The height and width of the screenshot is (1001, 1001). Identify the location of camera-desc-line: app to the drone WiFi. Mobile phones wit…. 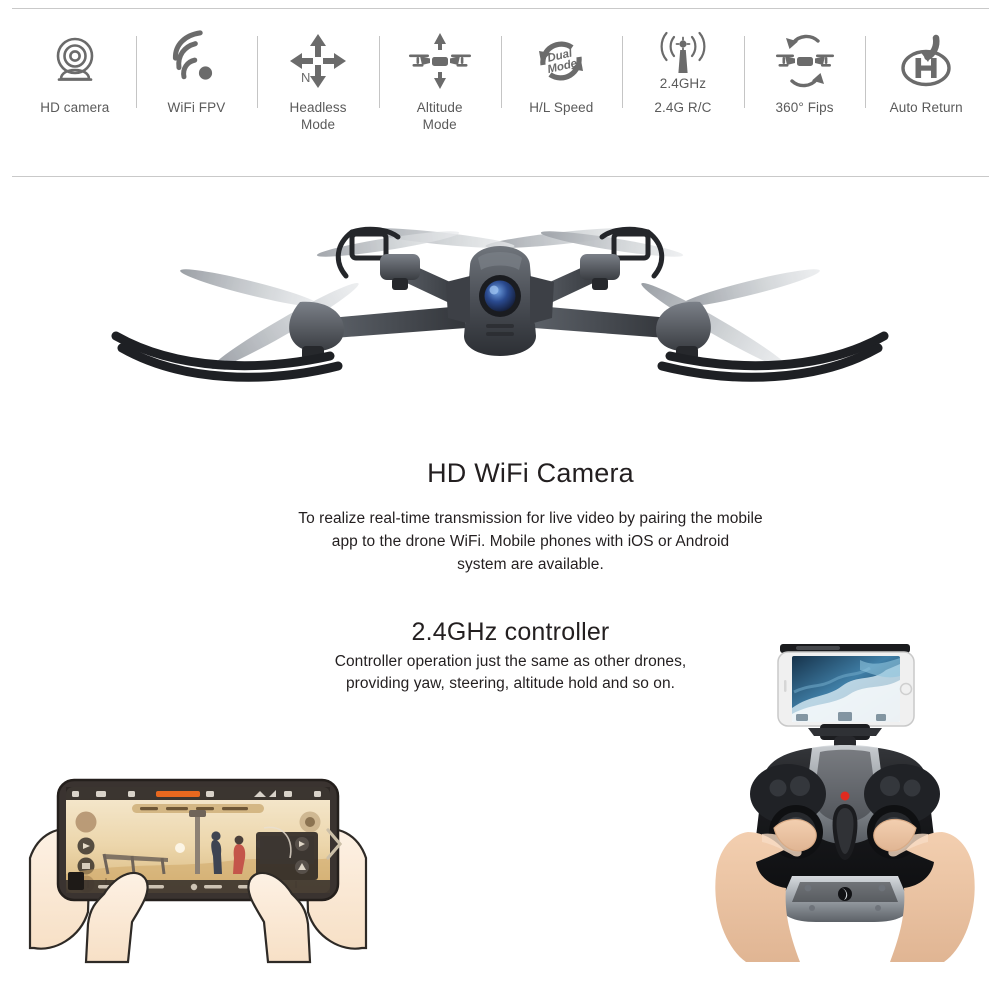
(530, 541).